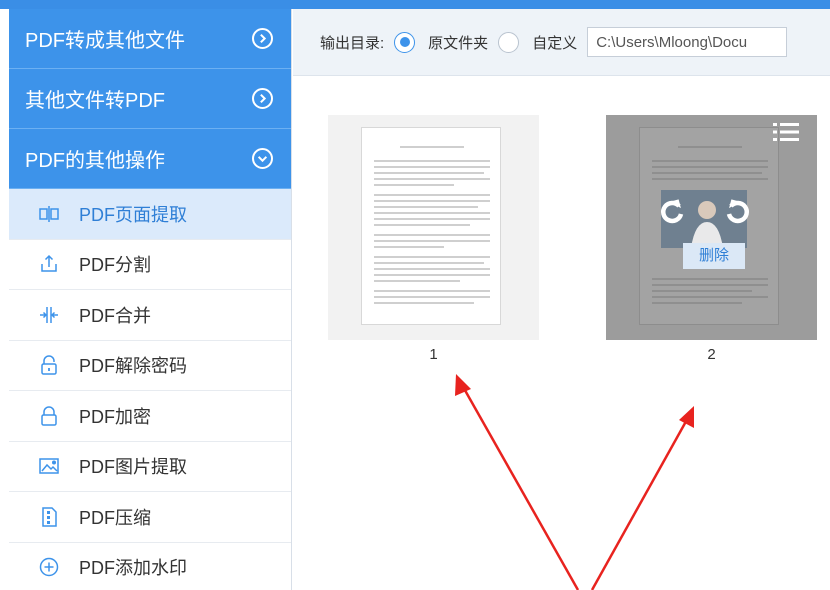  I want to click on sidebar-item-page-extract: PDF页面提取, so click(150, 214).